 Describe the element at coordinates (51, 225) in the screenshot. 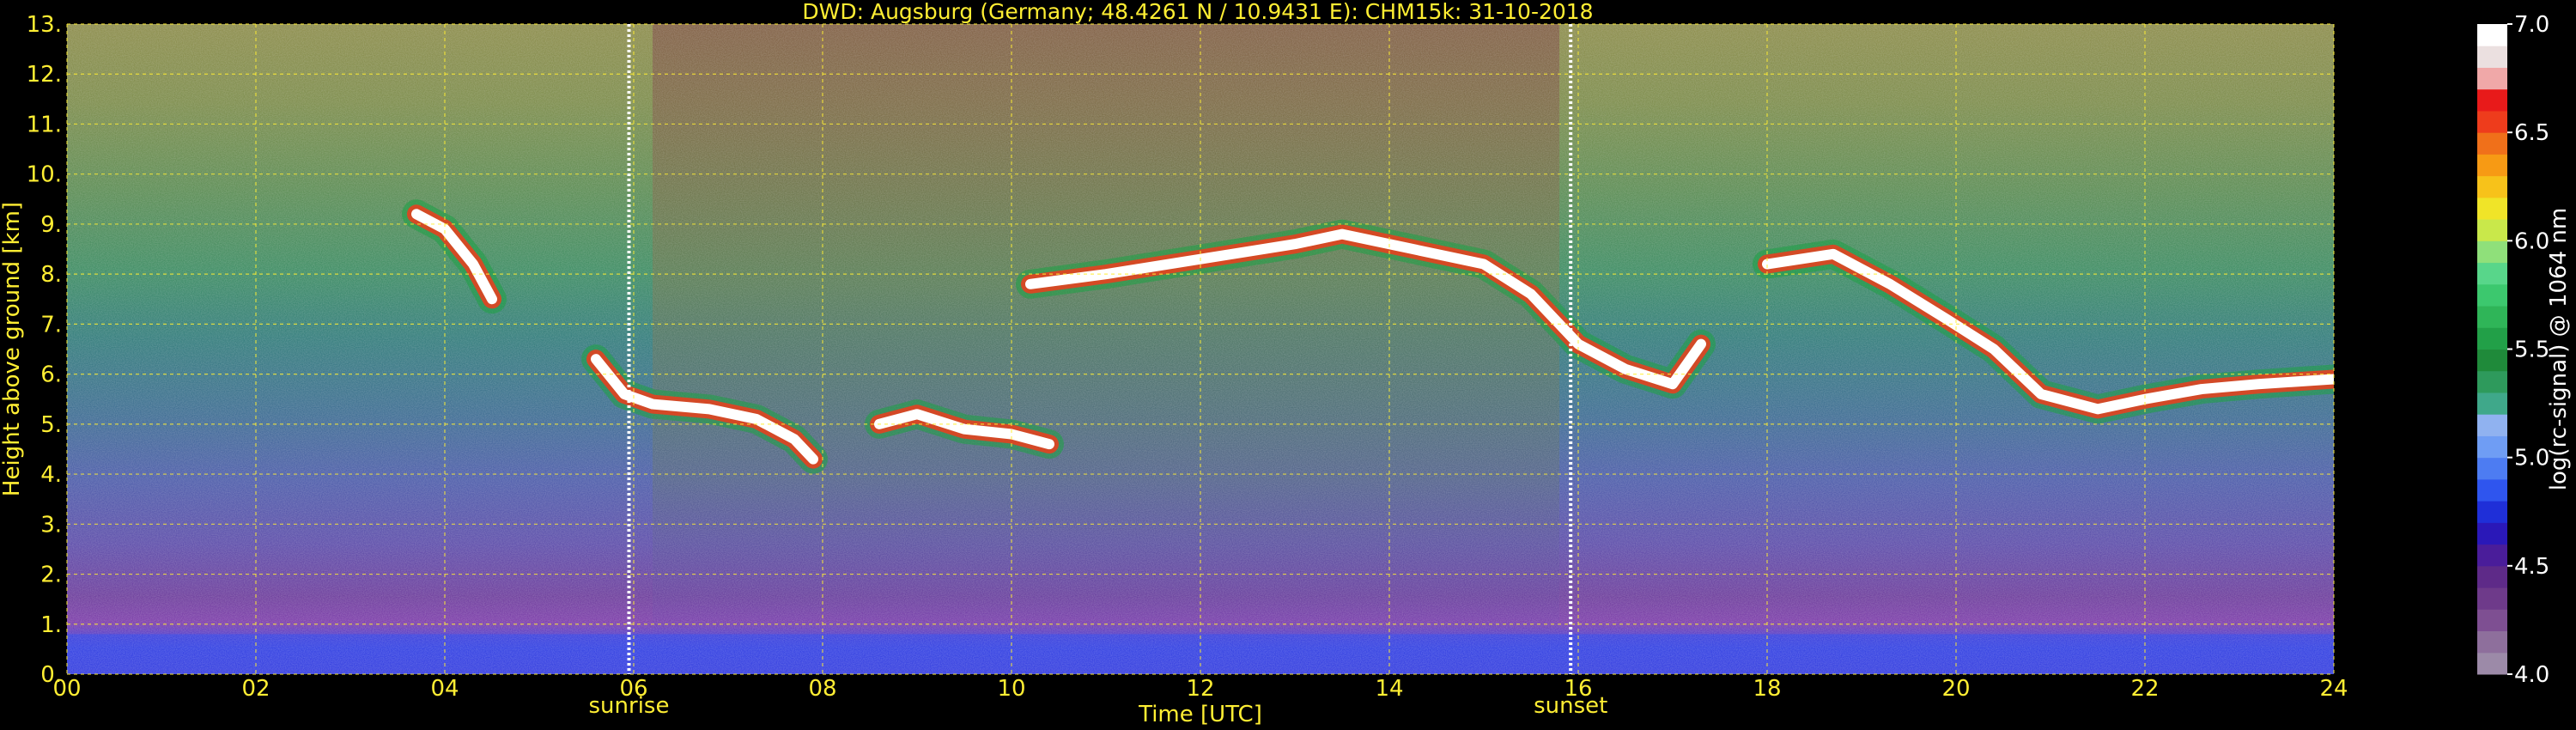

I see `y-tick-label: 9.` at that location.